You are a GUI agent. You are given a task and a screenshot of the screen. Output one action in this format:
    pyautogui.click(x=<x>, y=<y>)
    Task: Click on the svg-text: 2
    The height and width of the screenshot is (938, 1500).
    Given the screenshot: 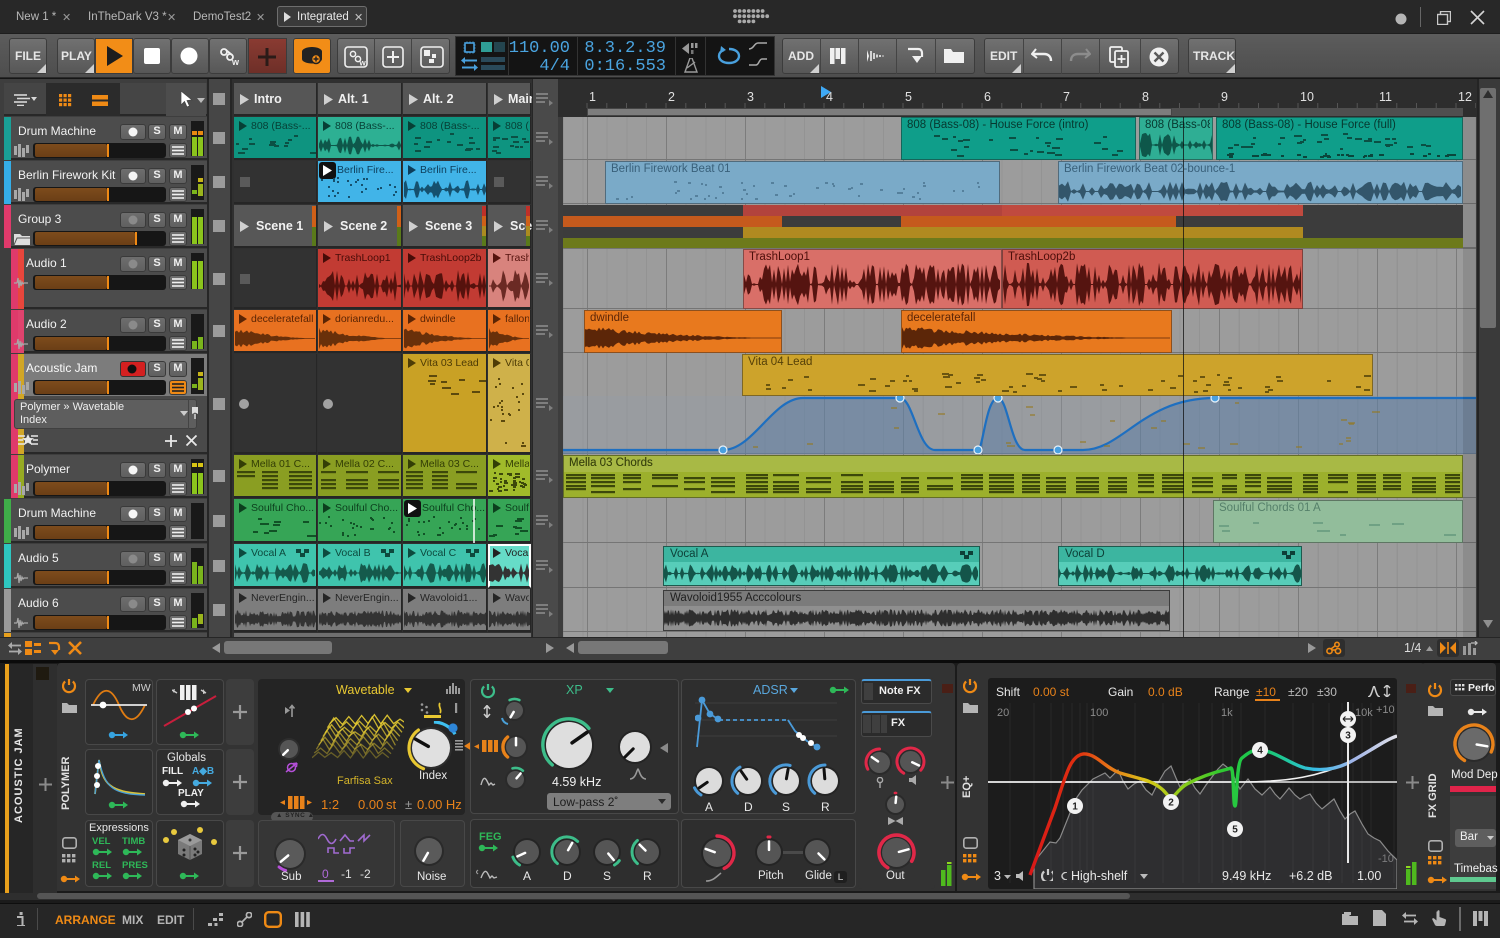 What is the action you would take?
    pyautogui.click(x=1171, y=803)
    